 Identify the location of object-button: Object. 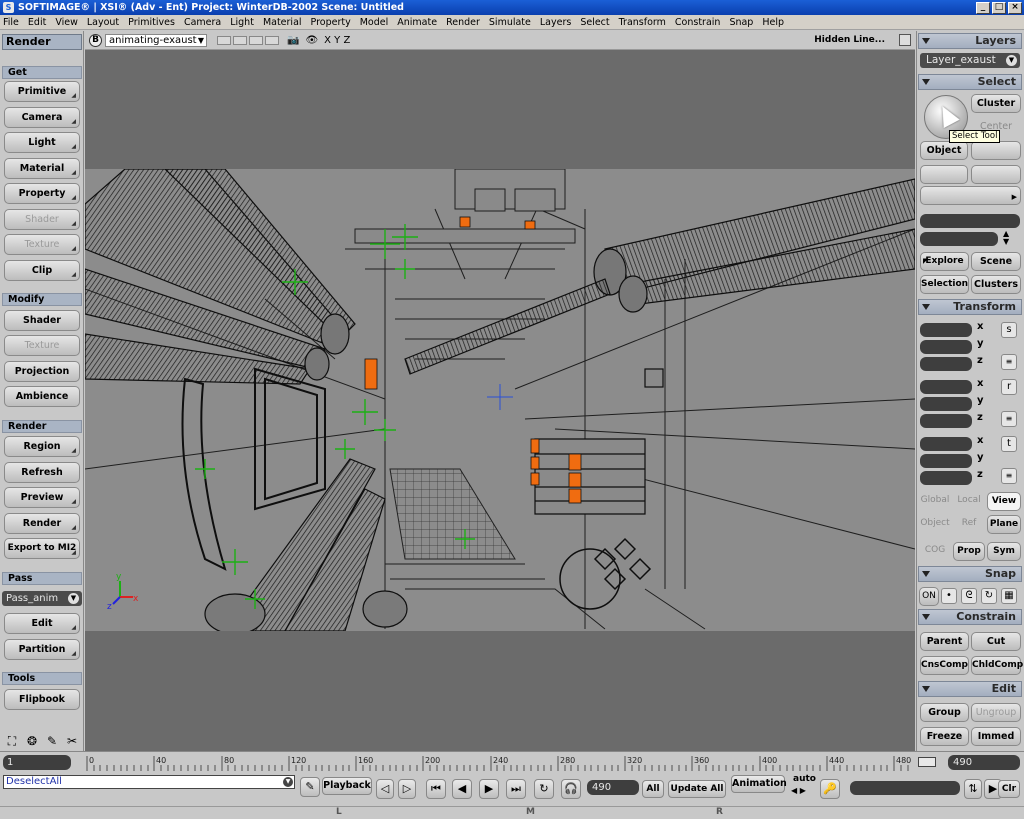
(944, 150).